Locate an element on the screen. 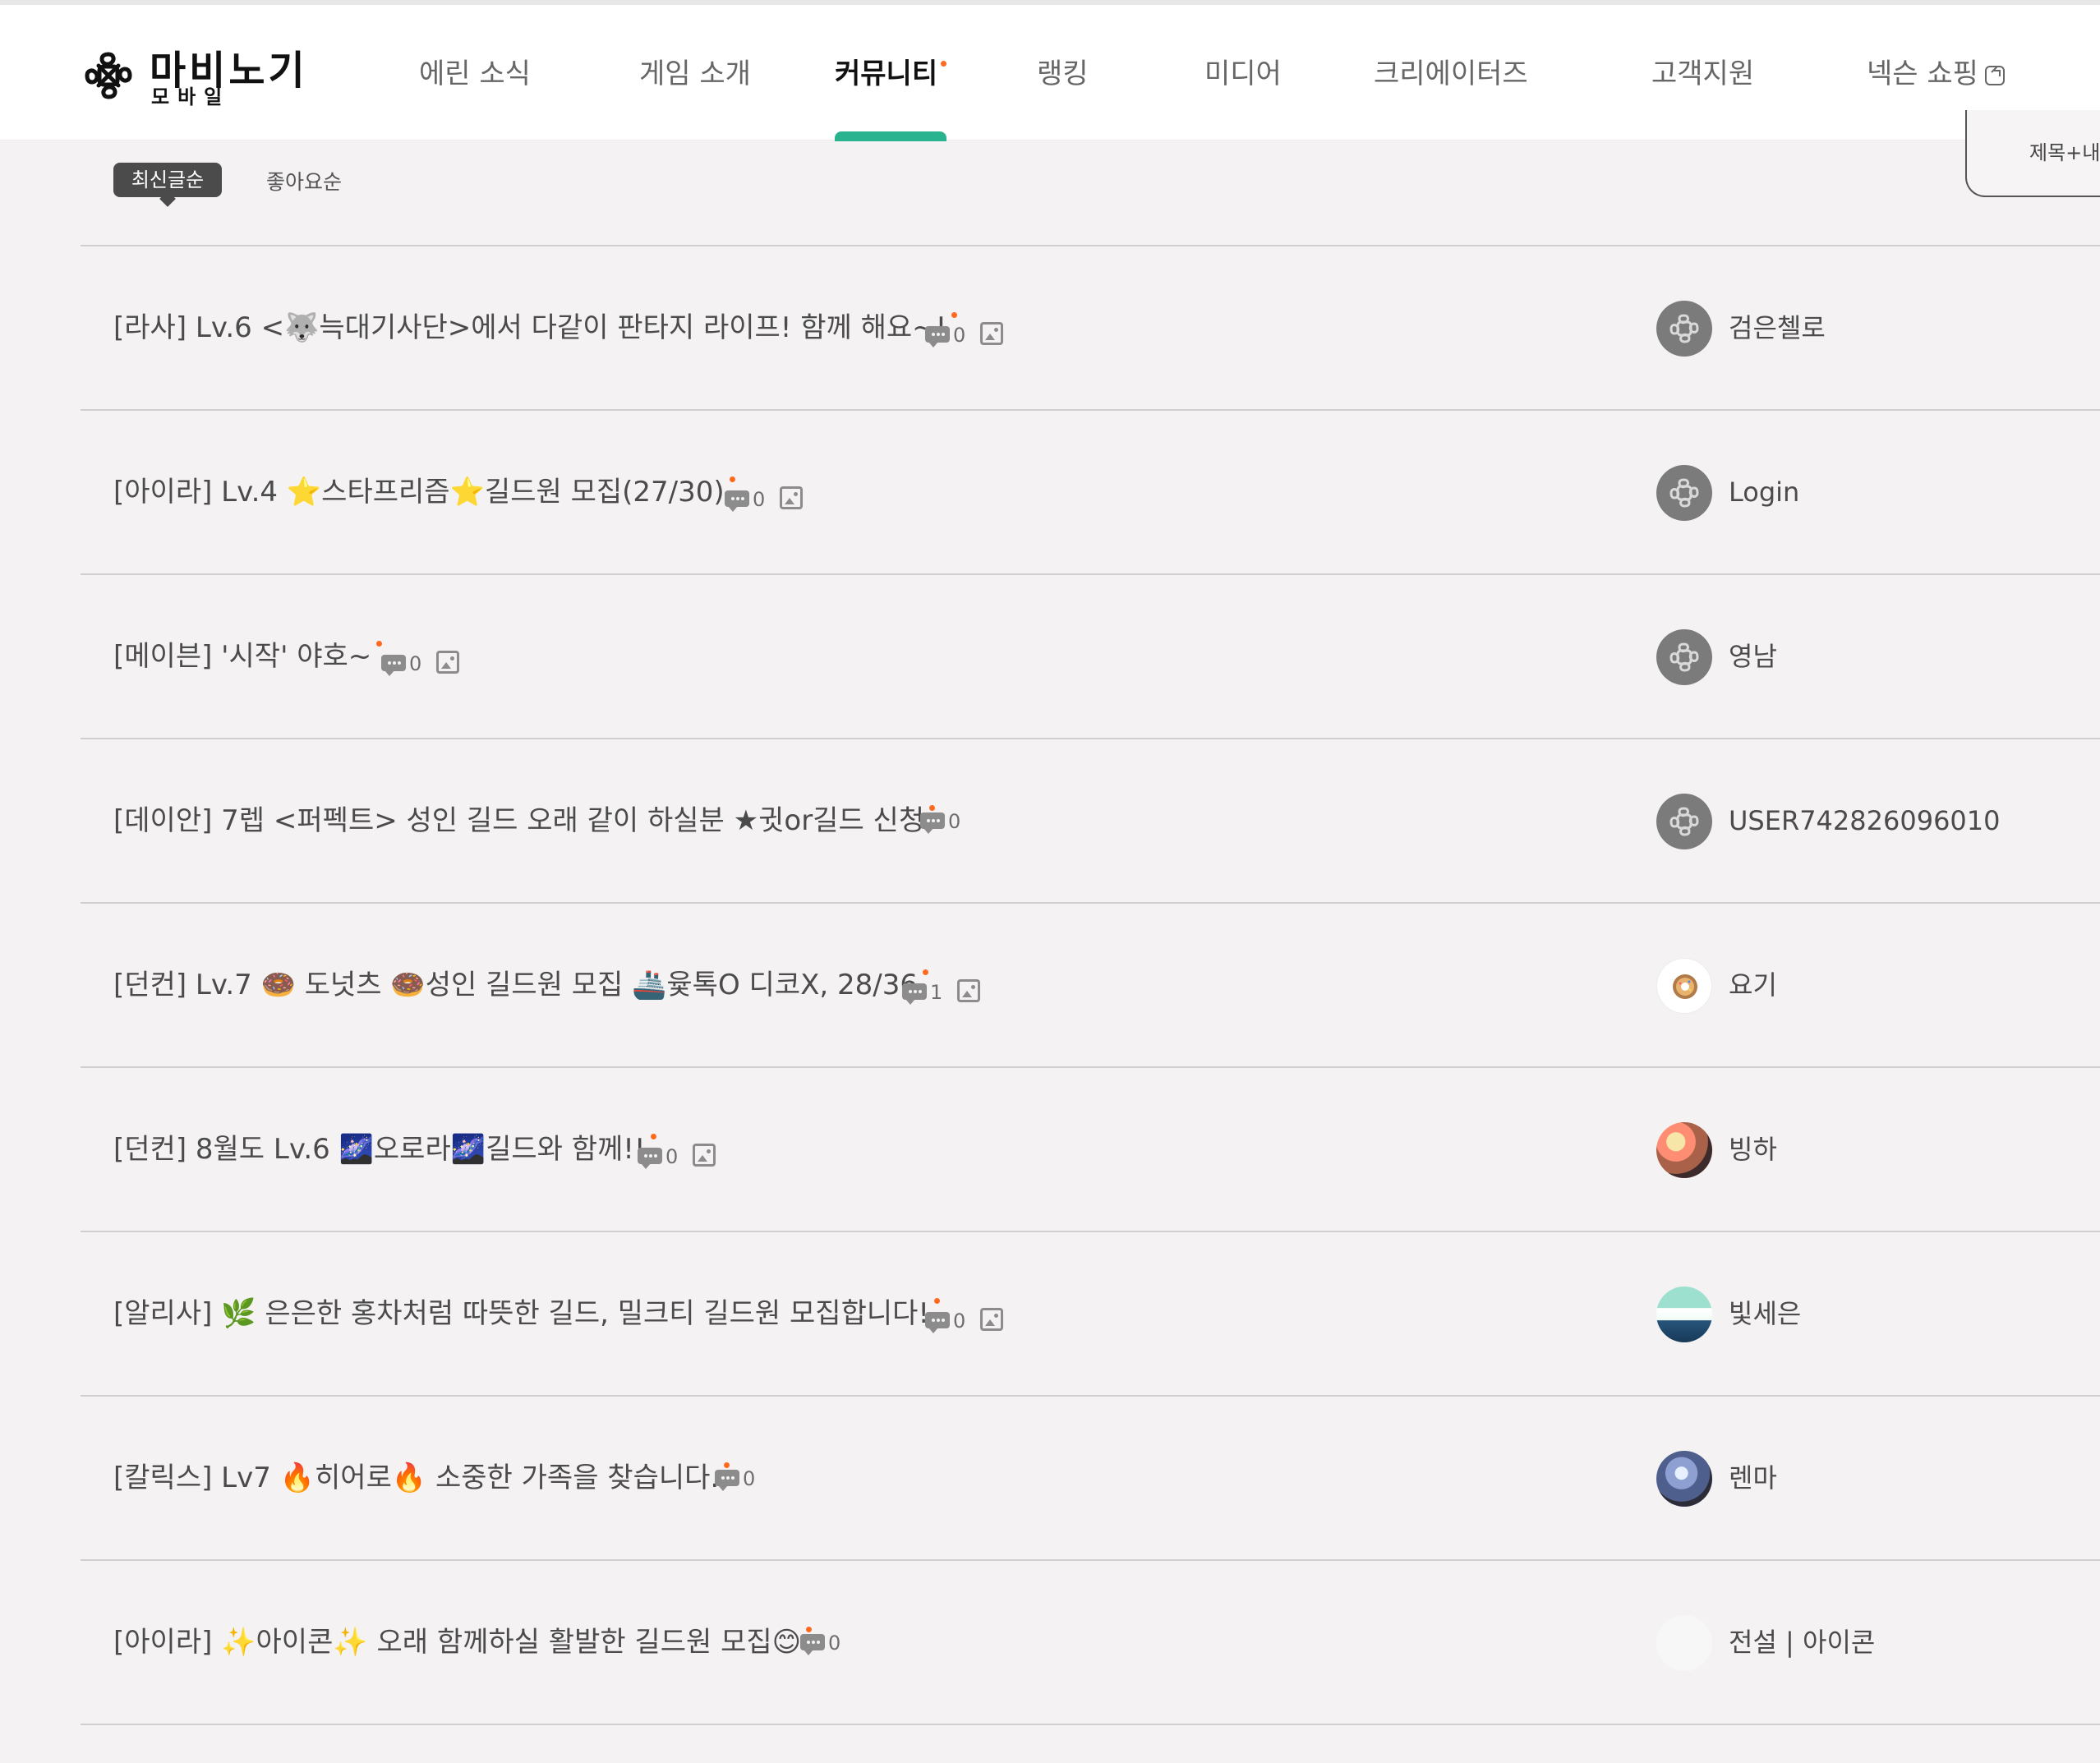 This screenshot has width=2100, height=1763. post-title-text: [던컨] 8월도 Lv.6 🌌오로라🌌길드와 함께!! is located at coordinates (379, 1150).